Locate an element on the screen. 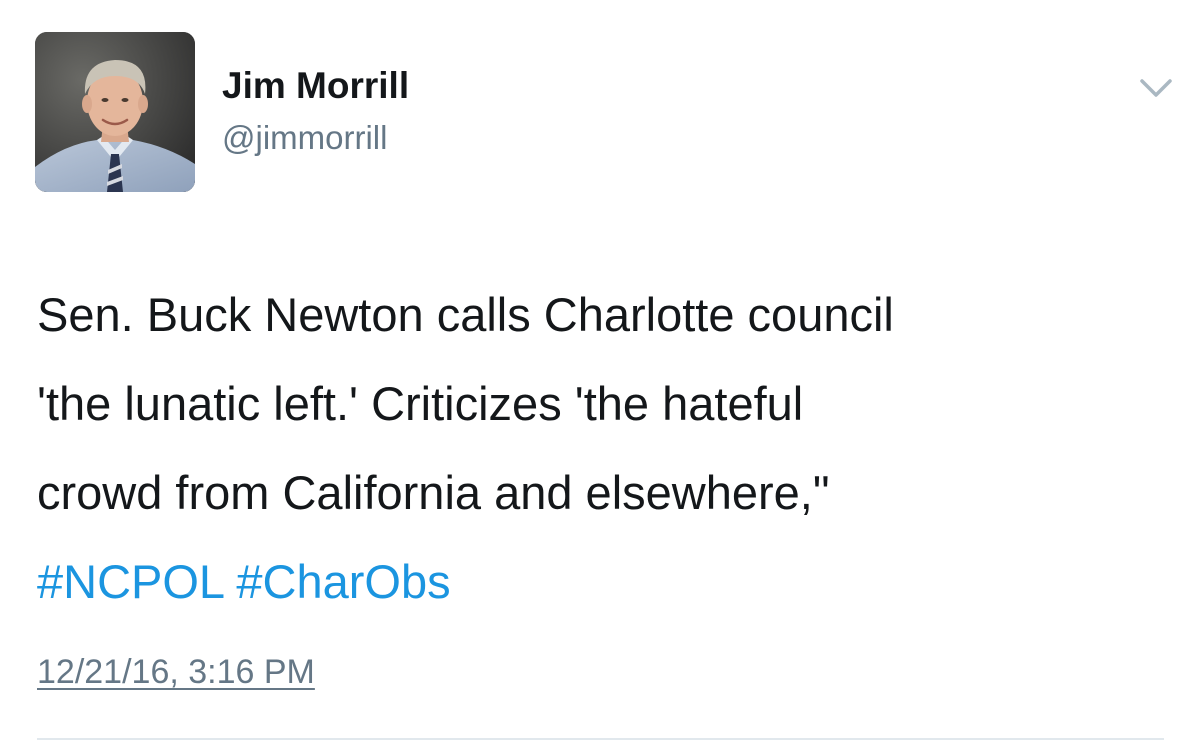  hashtag-row: #NCPOL #CharObs is located at coordinates (612, 581).